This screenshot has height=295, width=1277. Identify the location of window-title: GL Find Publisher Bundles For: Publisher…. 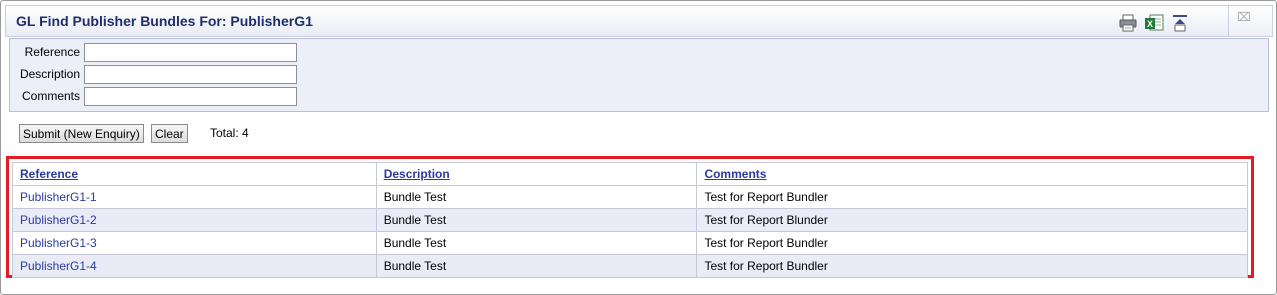
(164, 21).